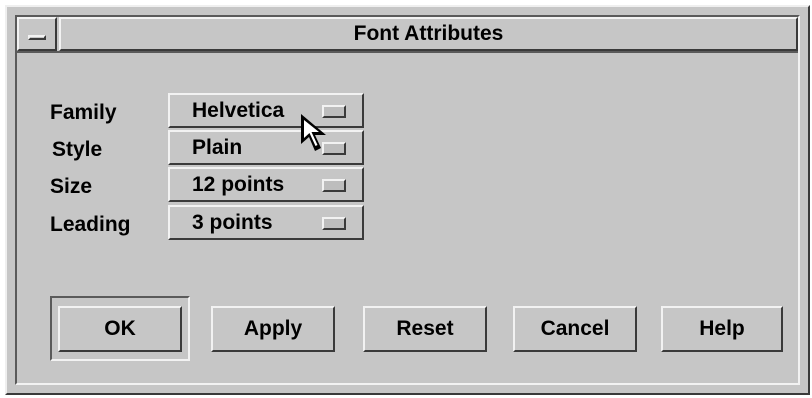 This screenshot has height=398, width=812. I want to click on mouse-pointer-icon, so click(313, 132).